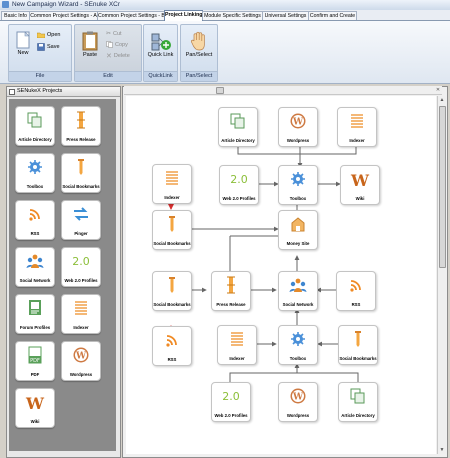  I want to click on palette-item-social-network: Social Network, so click(35, 267).